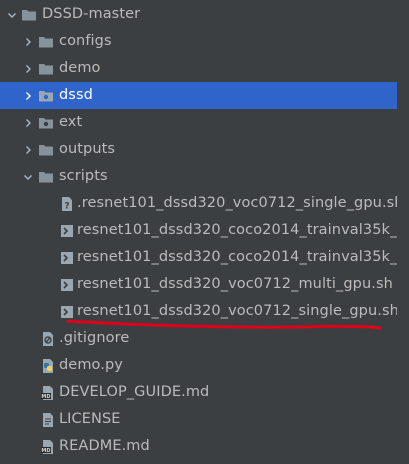  I want to click on tree-item-gitignore: .gitignore, so click(204, 338).